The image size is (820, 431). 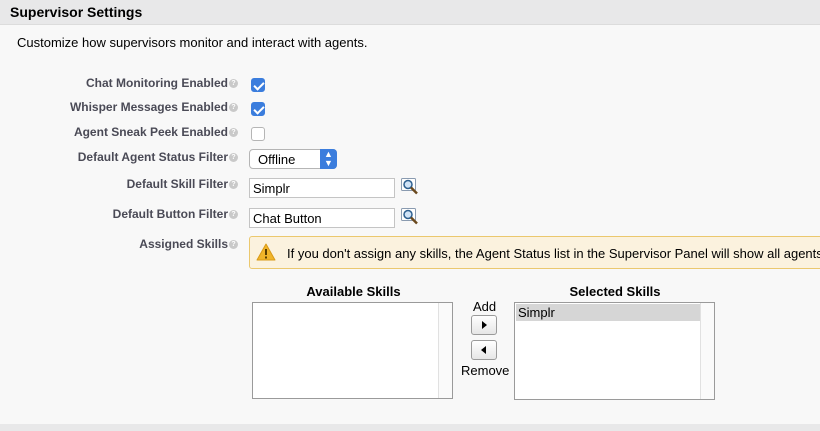 What do you see at coordinates (266, 252) in the screenshot?
I see `warning-triangle-icon` at bounding box center [266, 252].